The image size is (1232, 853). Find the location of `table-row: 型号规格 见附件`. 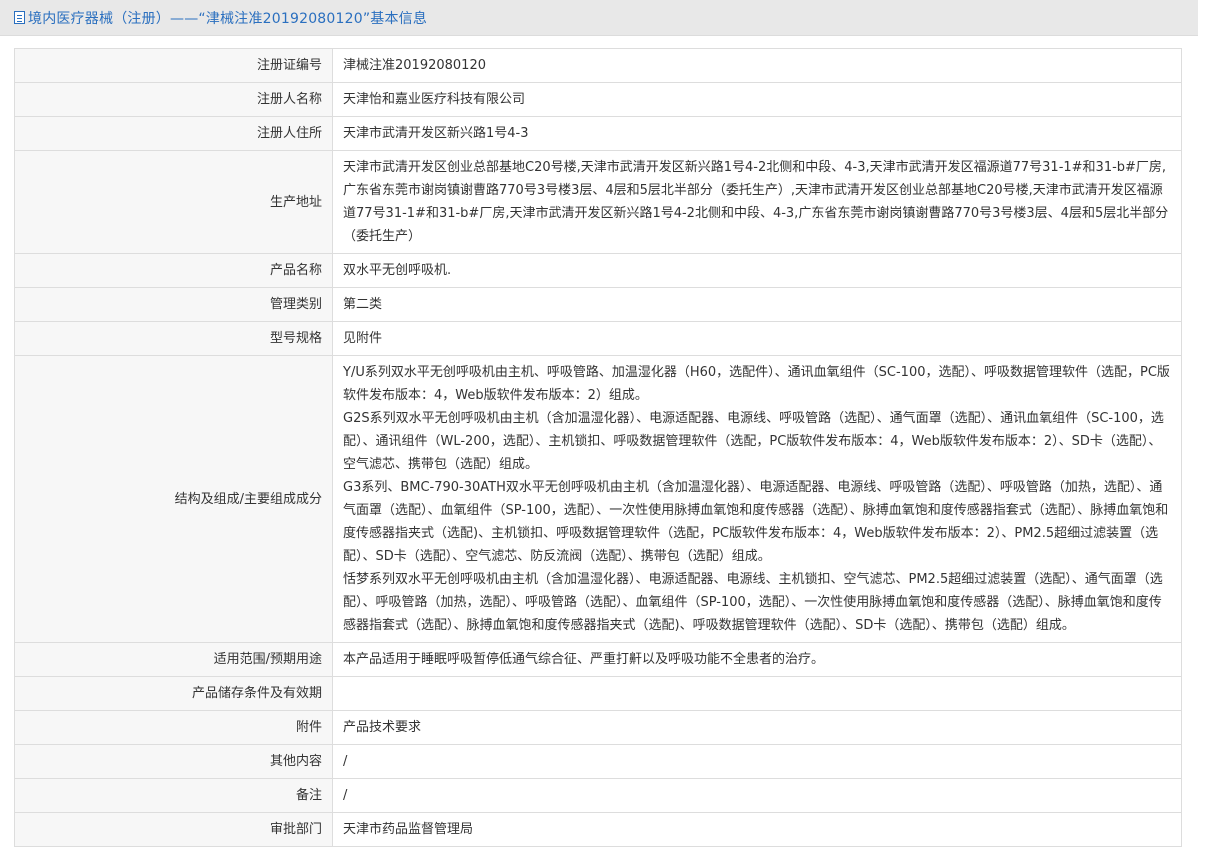

table-row: 型号规格 见附件 is located at coordinates (598, 338).